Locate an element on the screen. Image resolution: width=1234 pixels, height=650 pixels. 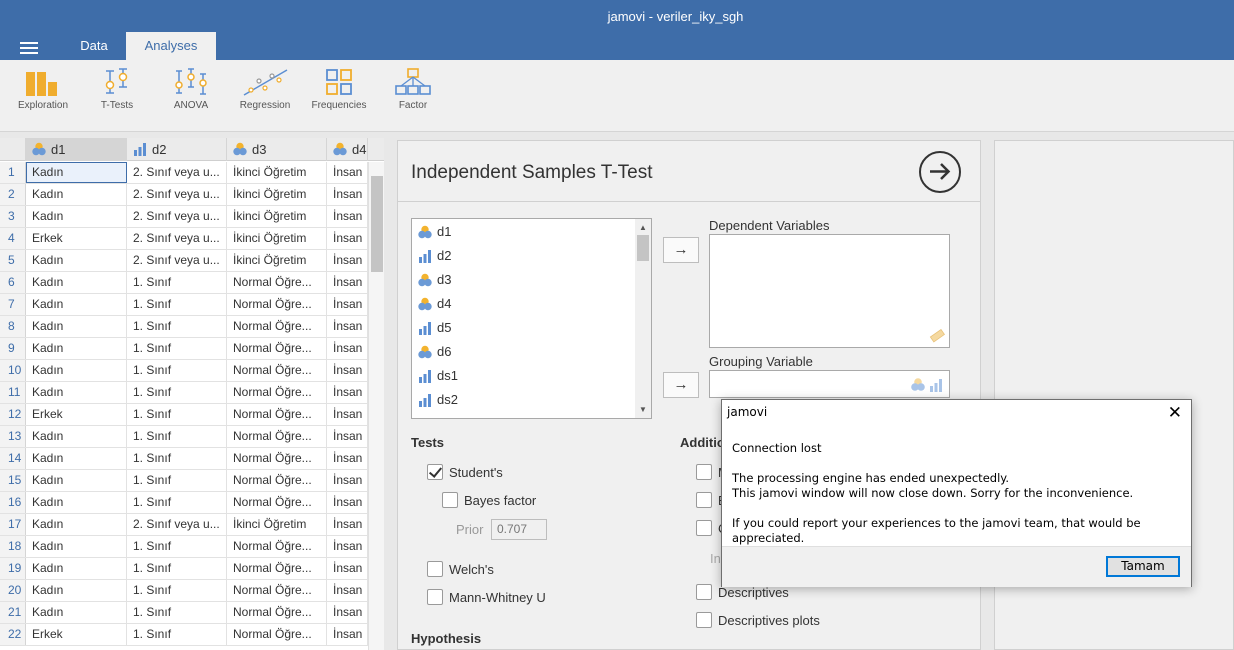
bayes-factor-checkbox is located at coordinates (450, 500).